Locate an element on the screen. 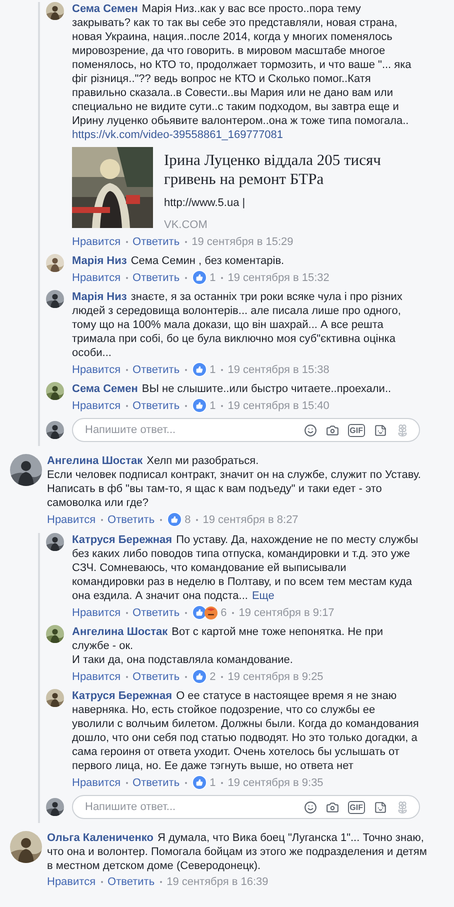 The width and height of the screenshot is (454, 907). preview-url: http://www.5.ua | is located at coordinates (205, 203).